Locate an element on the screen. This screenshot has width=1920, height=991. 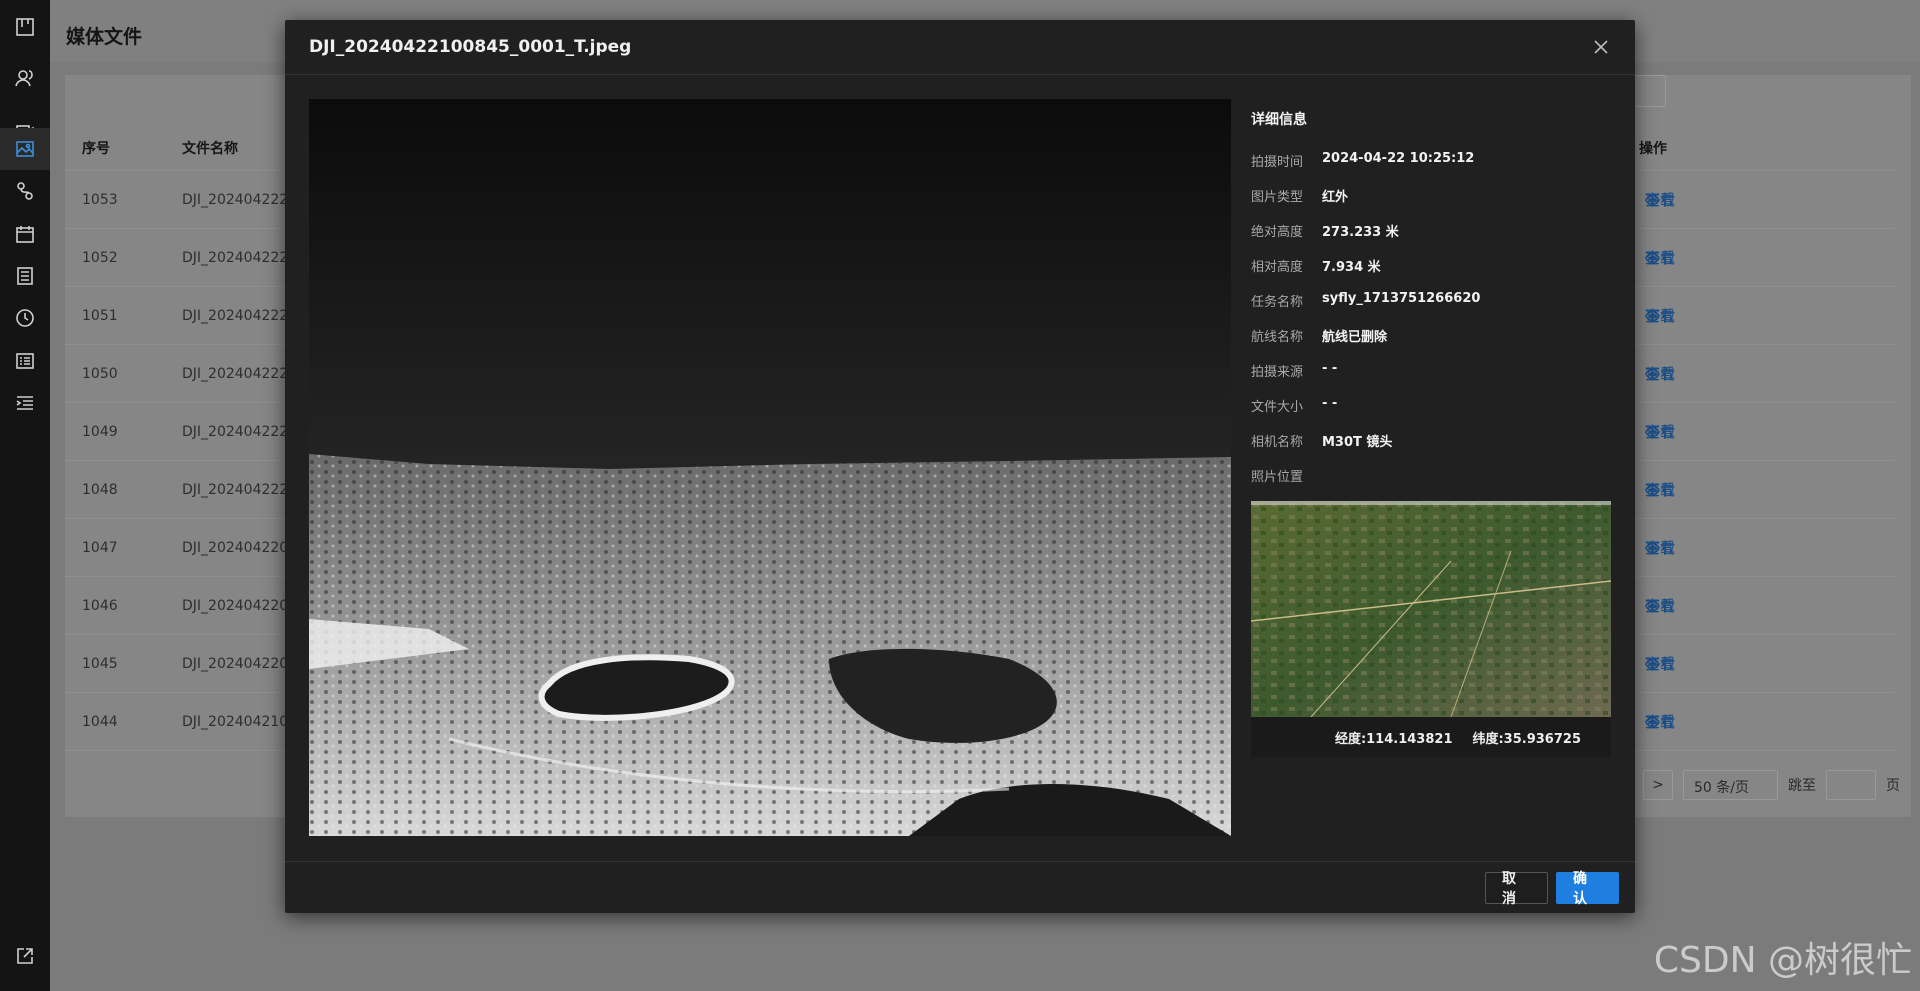
info-row: 相对高度 7.934 米 is located at coordinates (1432, 273).